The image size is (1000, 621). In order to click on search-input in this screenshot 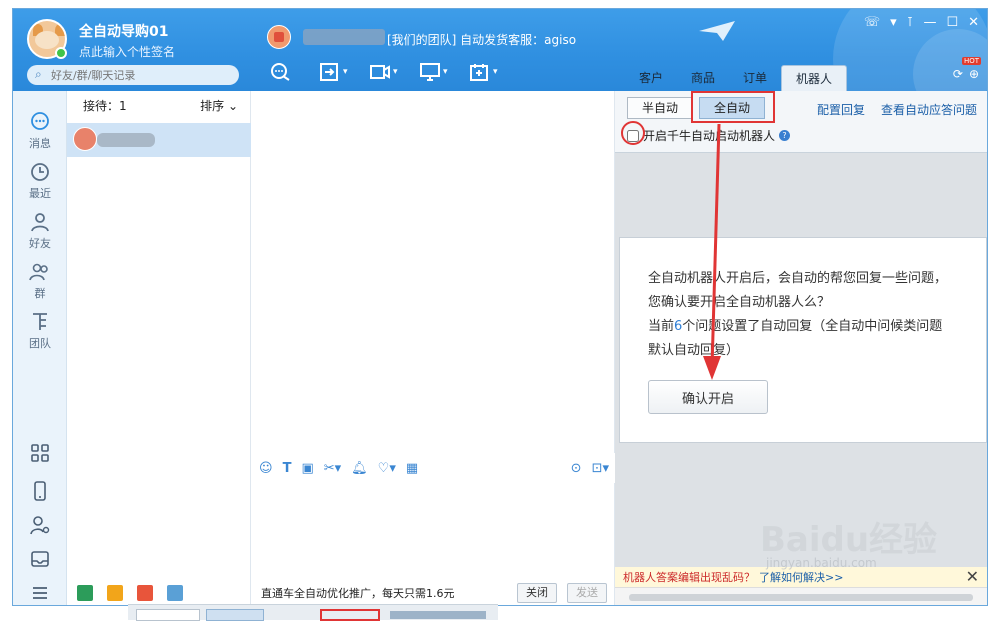, I will do `click(141, 75)`.